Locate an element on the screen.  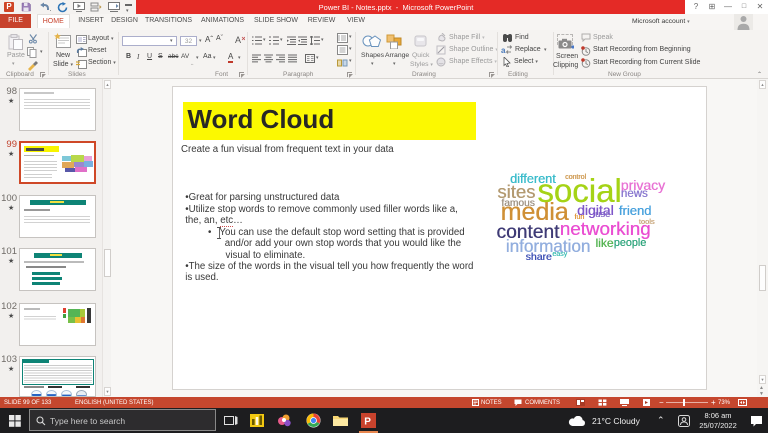
svg-text: P is located at coordinates (367, 422).